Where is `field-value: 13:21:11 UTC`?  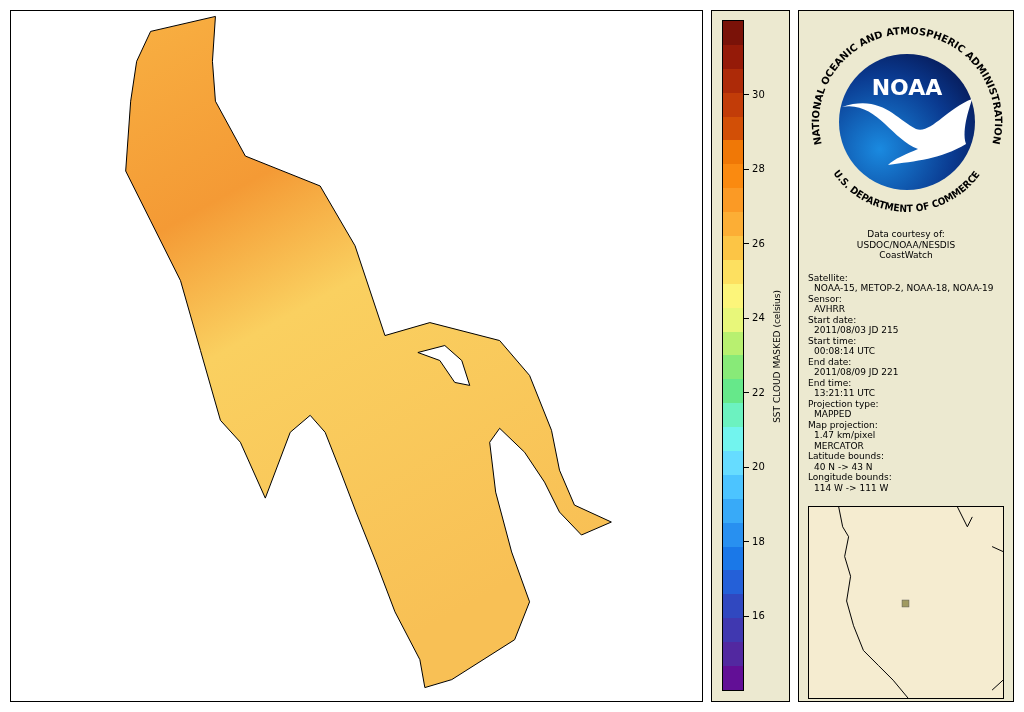
field-value: 13:21:11 UTC is located at coordinates (845, 393).